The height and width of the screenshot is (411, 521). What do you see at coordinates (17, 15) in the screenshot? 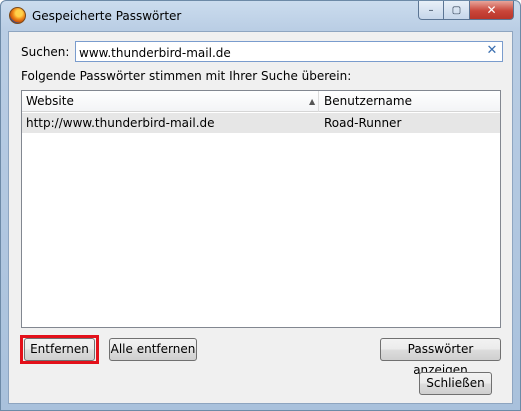
I see `firefox-icon` at bounding box center [17, 15].